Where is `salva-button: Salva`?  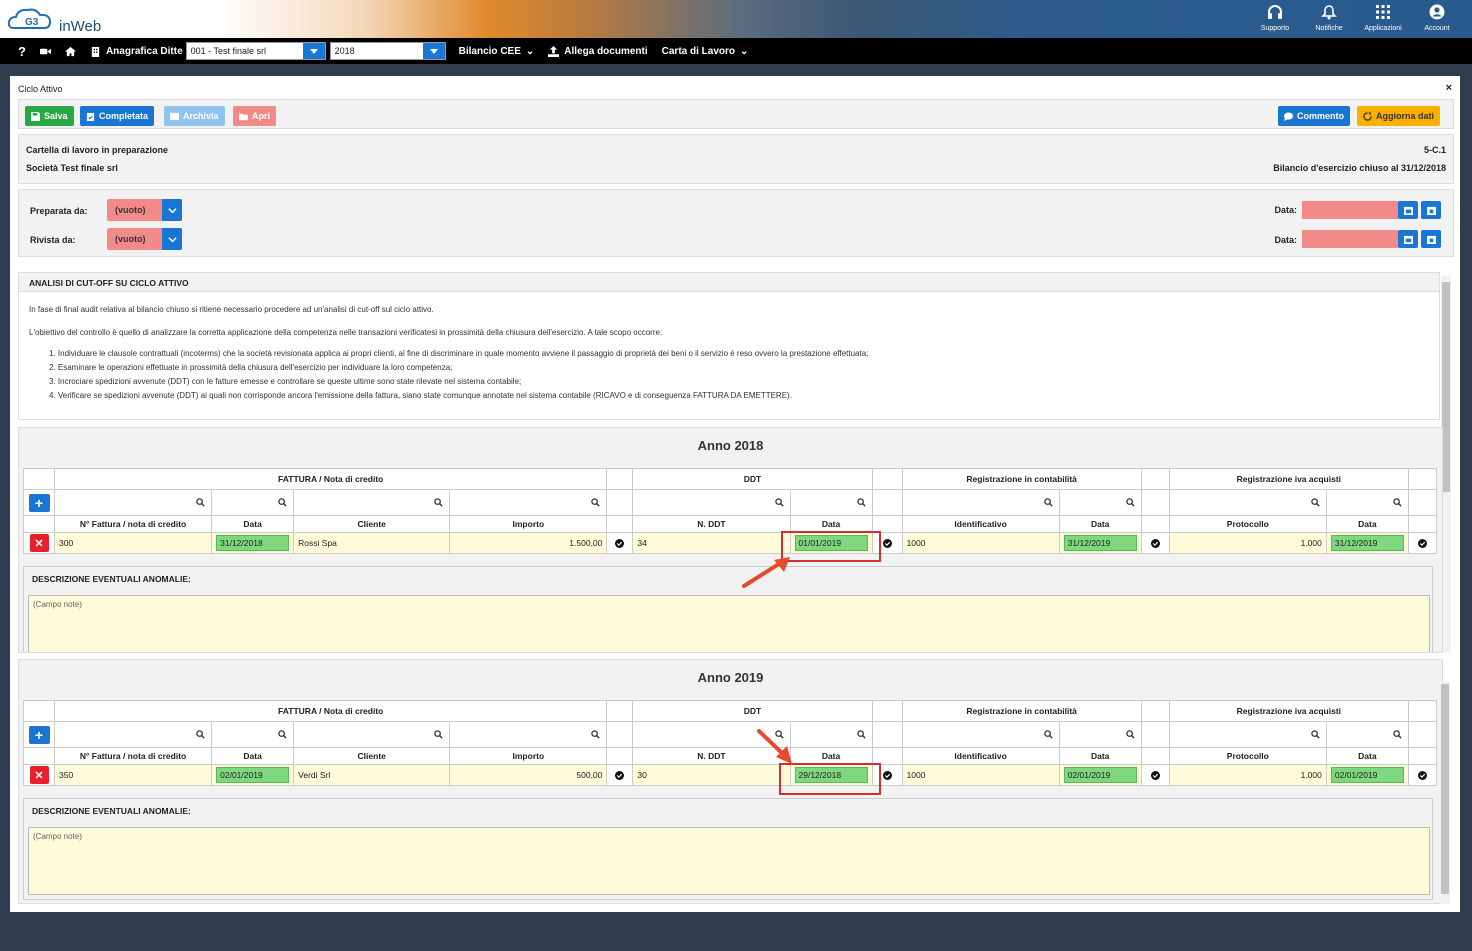
salva-button: Salva is located at coordinates (49, 116).